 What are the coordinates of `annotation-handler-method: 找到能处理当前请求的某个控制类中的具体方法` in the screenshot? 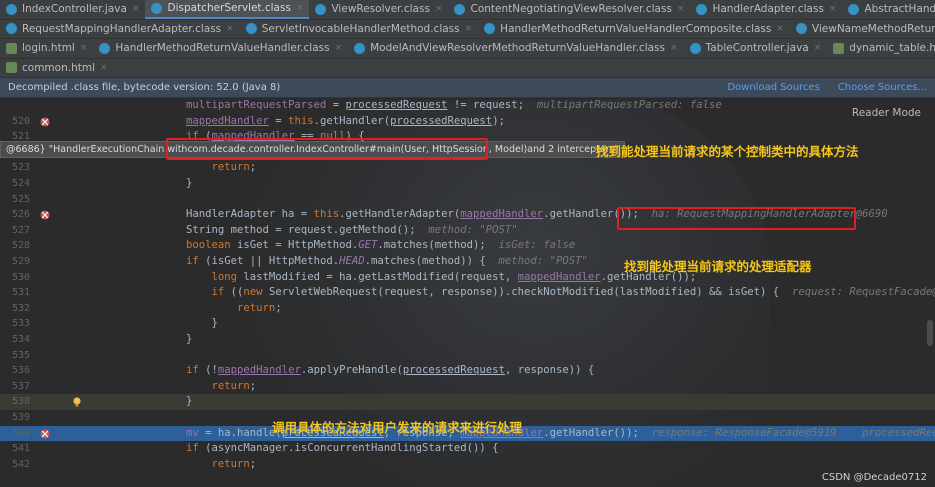 It's located at (727, 151).